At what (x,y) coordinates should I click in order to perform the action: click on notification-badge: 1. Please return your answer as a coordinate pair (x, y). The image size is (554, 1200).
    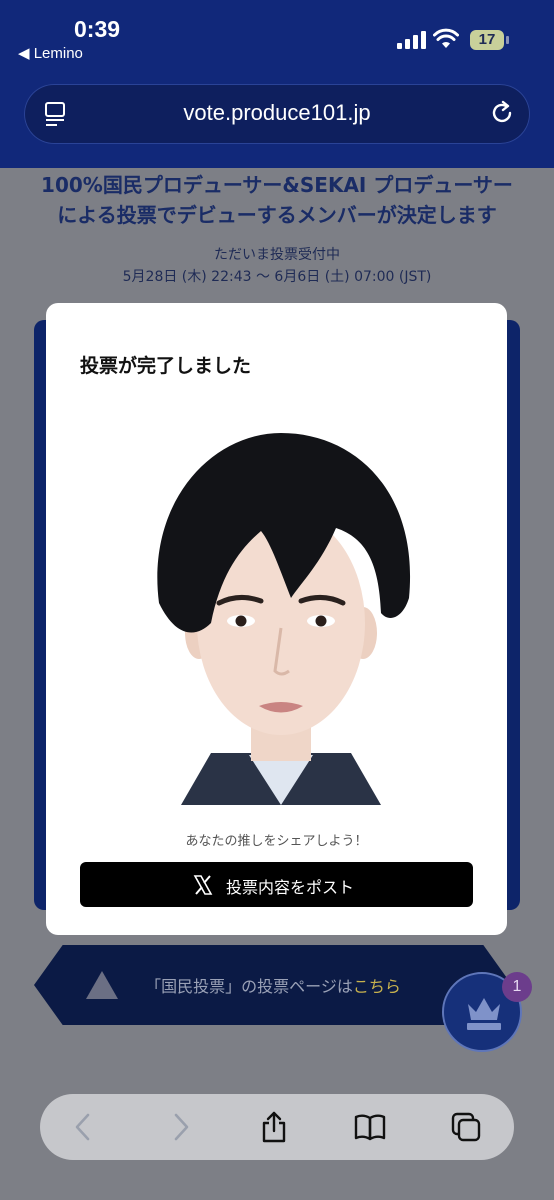
    Looking at the image, I should click on (517, 987).